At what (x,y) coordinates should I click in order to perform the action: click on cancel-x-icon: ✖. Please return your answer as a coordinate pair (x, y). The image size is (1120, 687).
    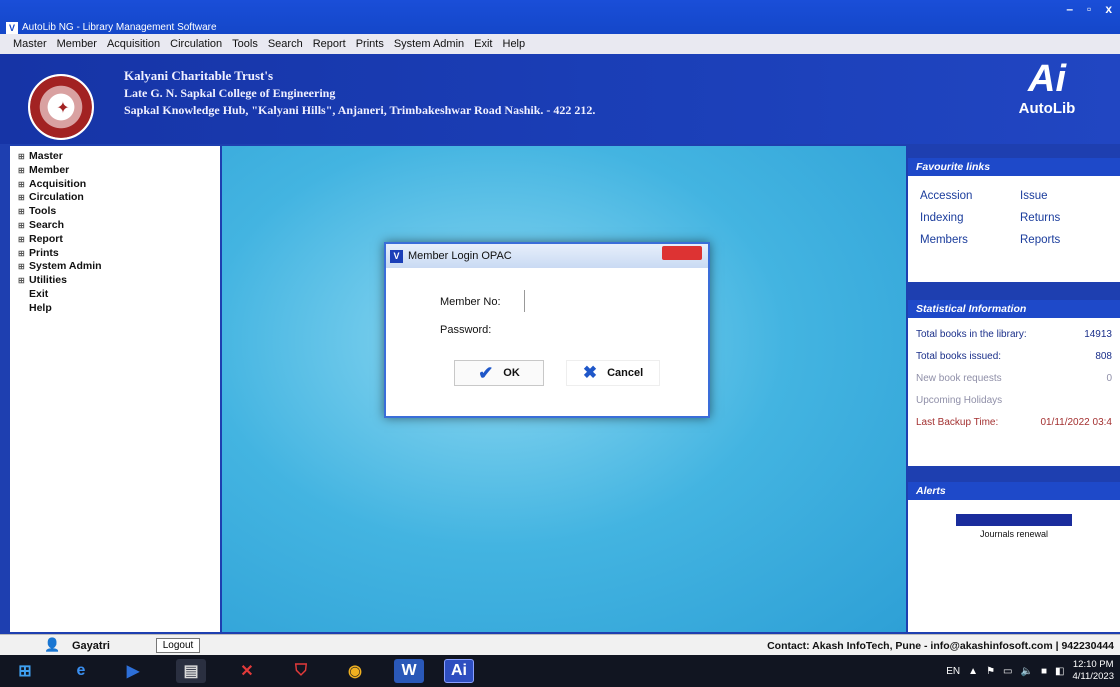
    Looking at the image, I should click on (590, 372).